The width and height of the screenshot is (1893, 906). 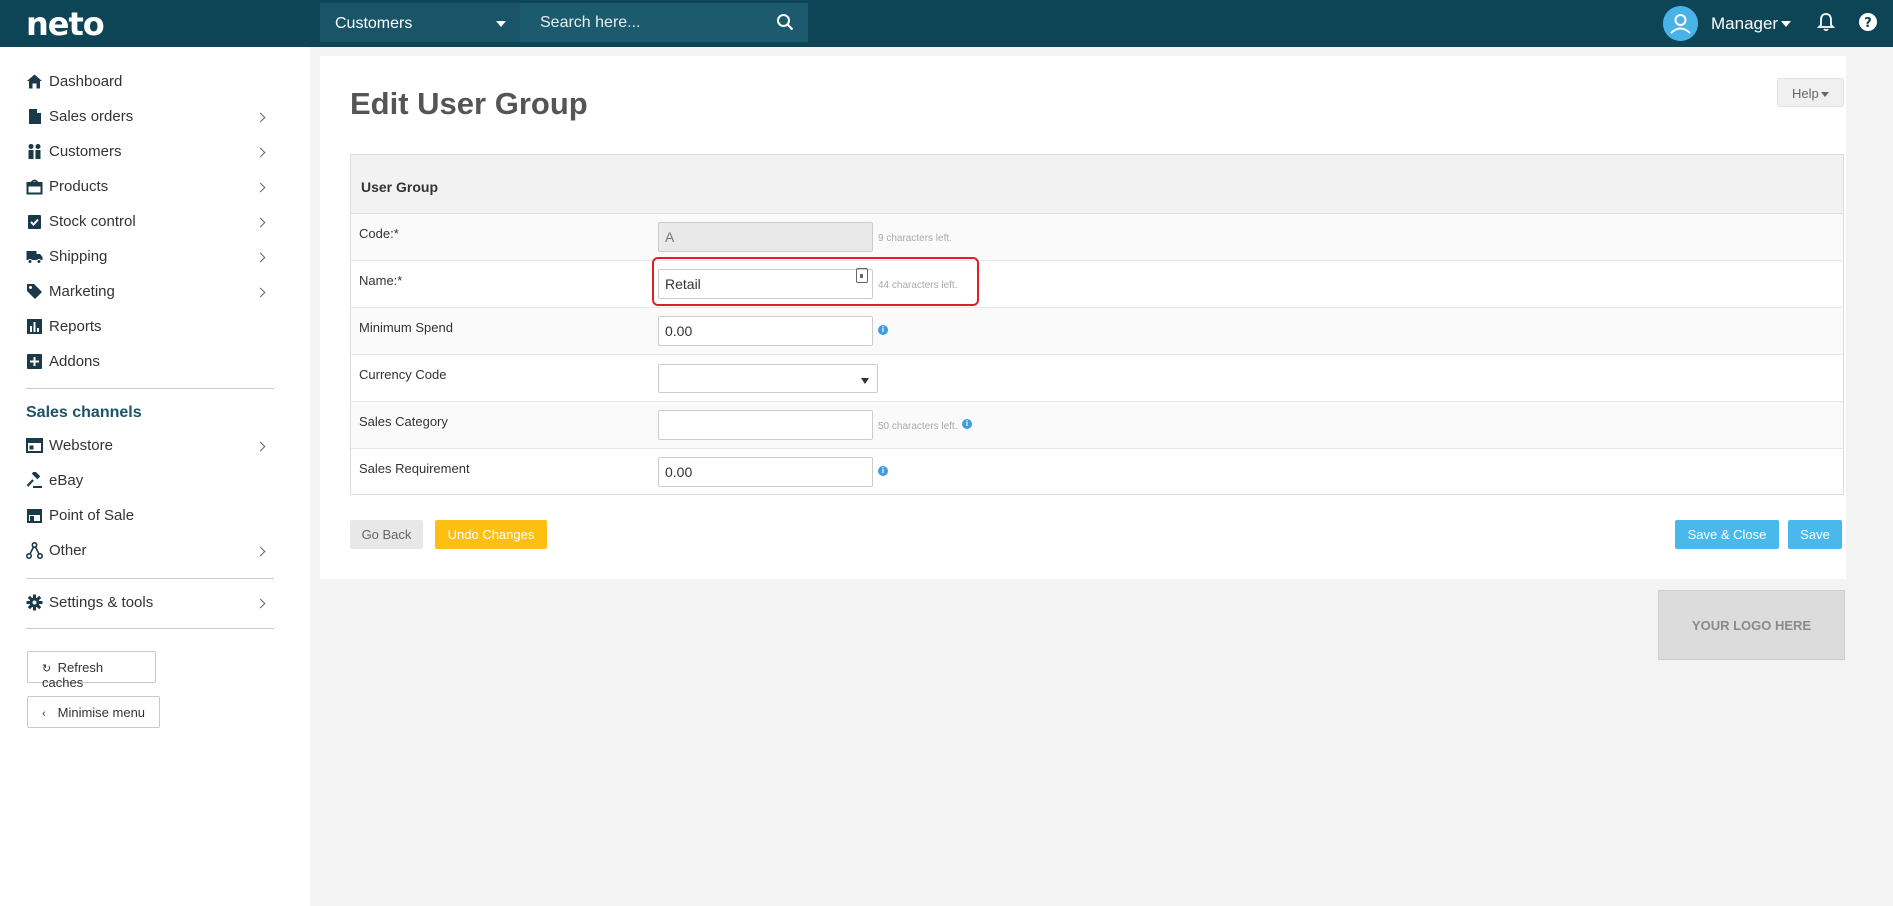 What do you see at coordinates (81, 445) in the screenshot?
I see `sidebar-item-label: Webstore` at bounding box center [81, 445].